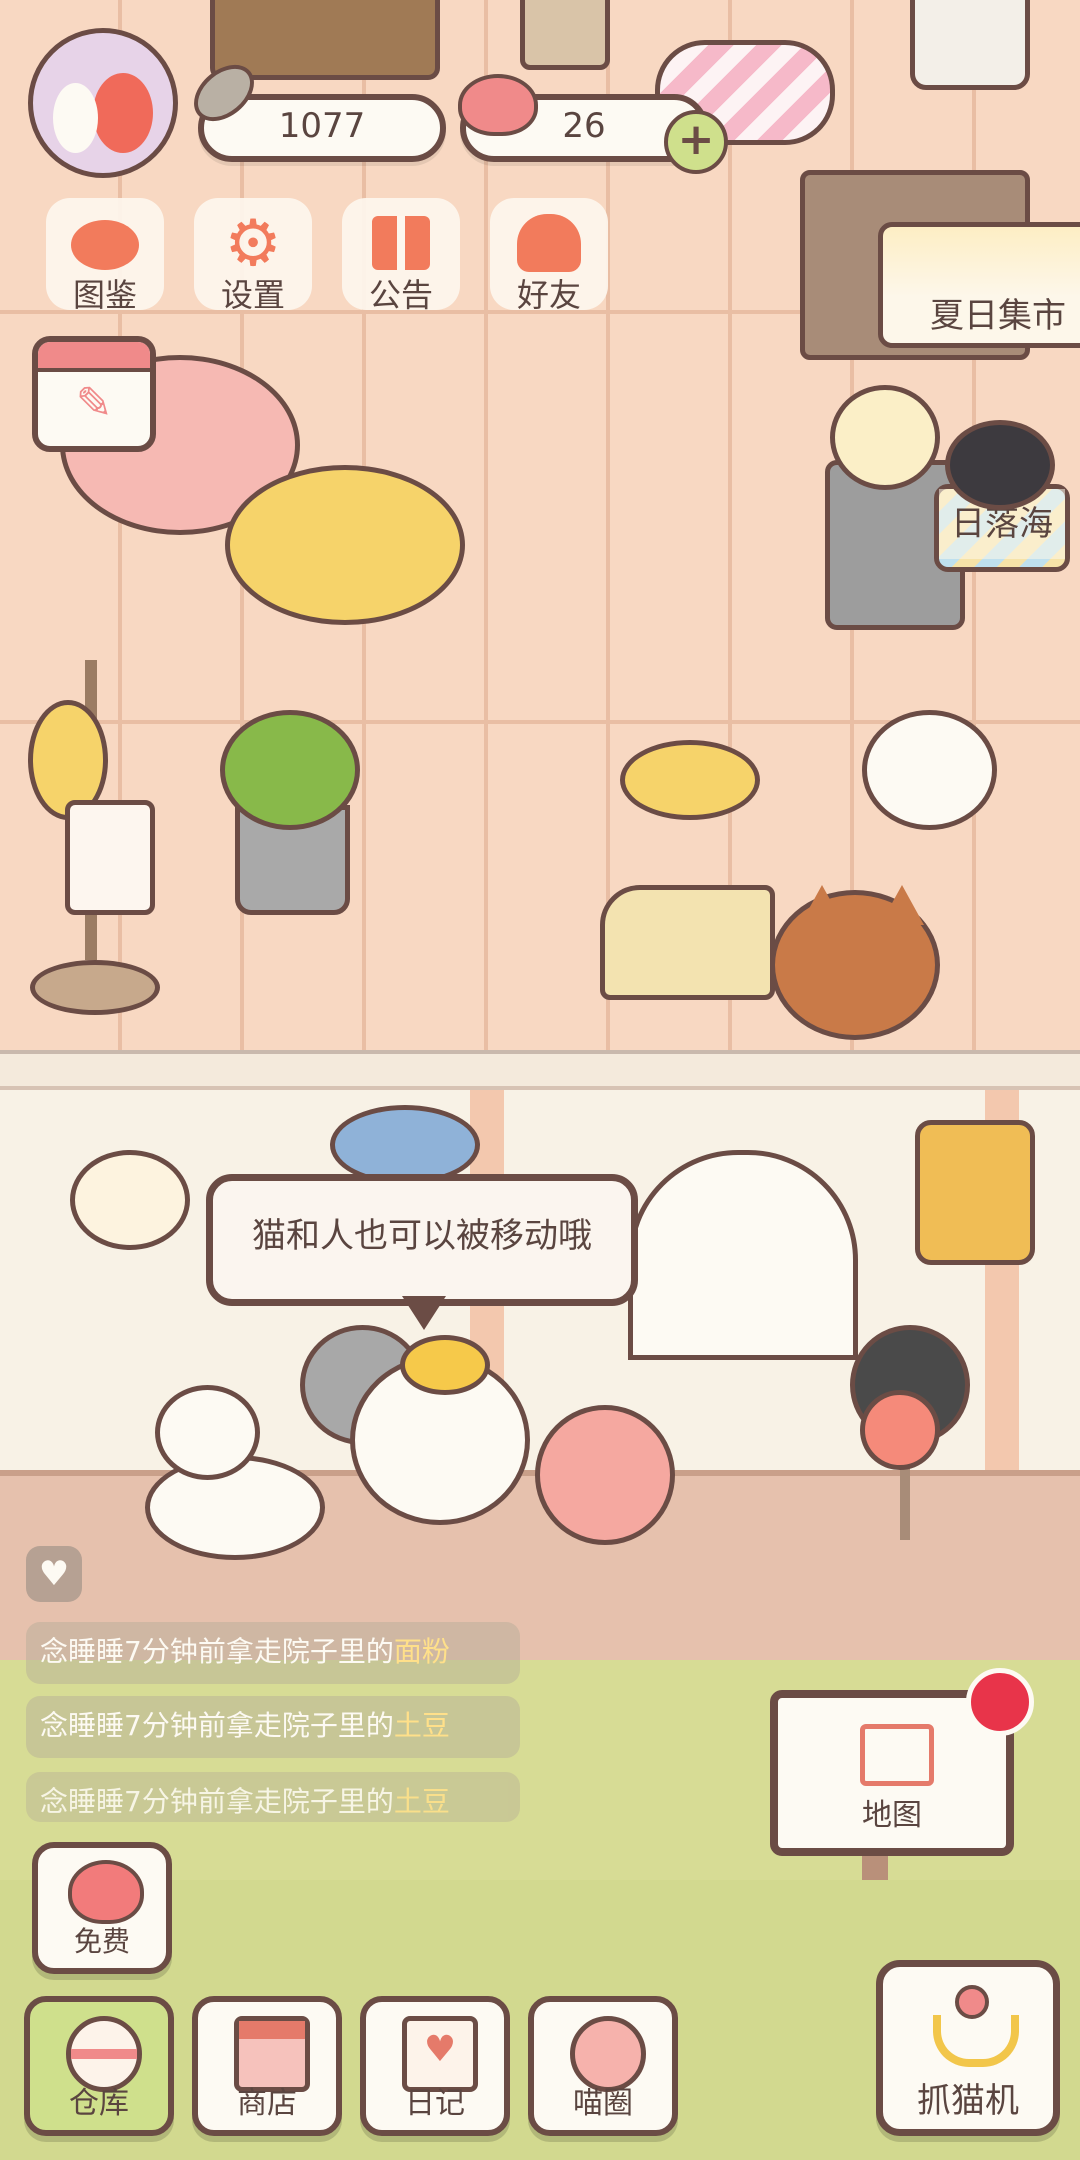 This screenshot has height=2160, width=1080. I want to click on summer-market-label: 夏日集市, so click(998, 316).